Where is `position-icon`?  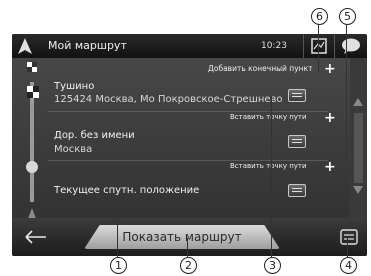
position-icon is located at coordinates (32, 167).